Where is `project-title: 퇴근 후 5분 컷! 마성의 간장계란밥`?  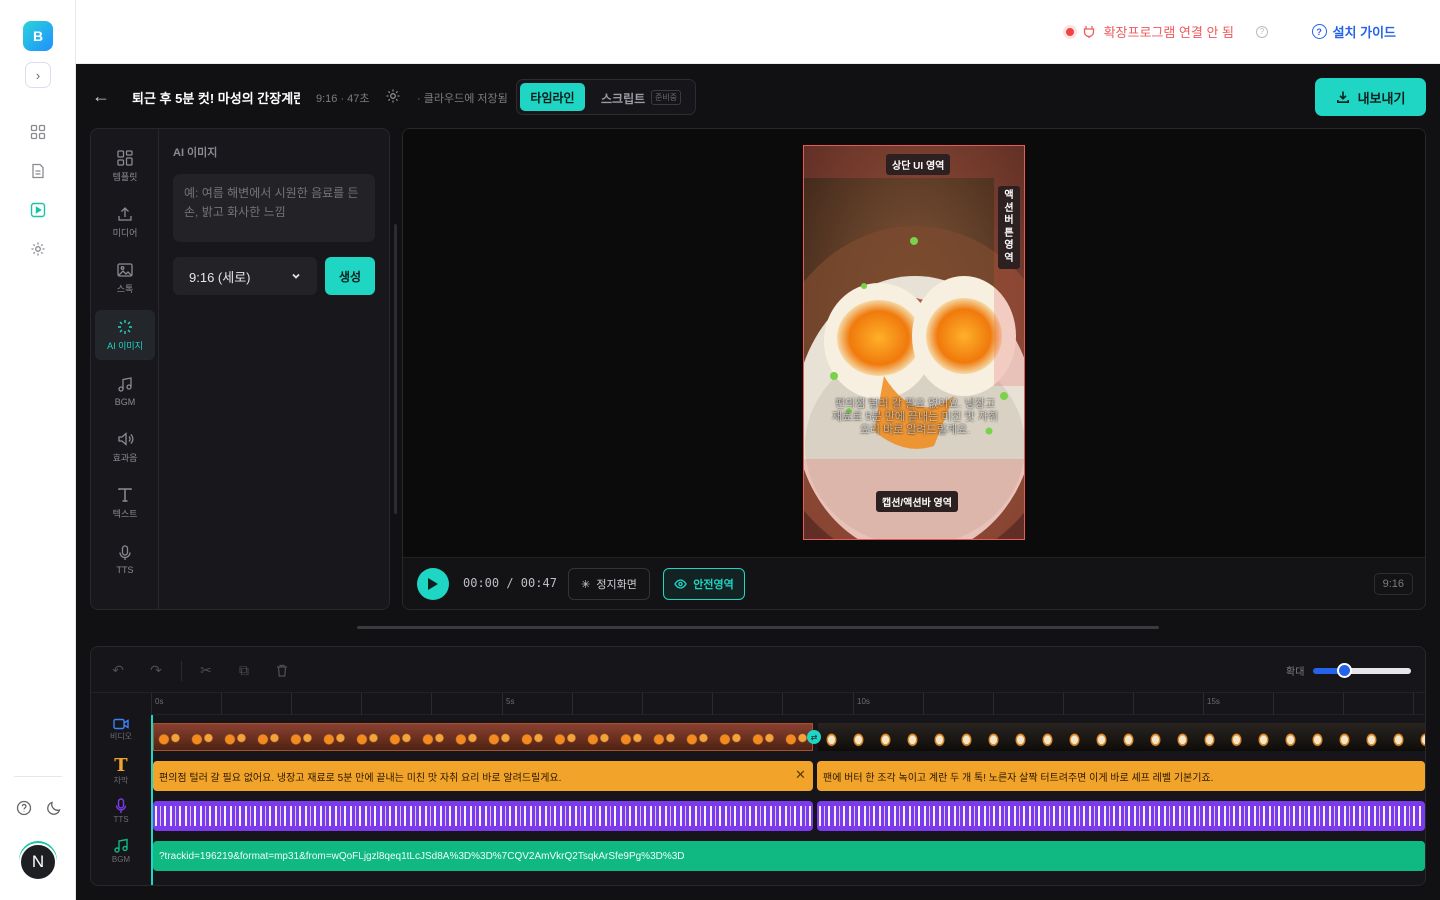 project-title: 퇴근 후 5분 컷! 마성의 간장계란밥 is located at coordinates (216, 97).